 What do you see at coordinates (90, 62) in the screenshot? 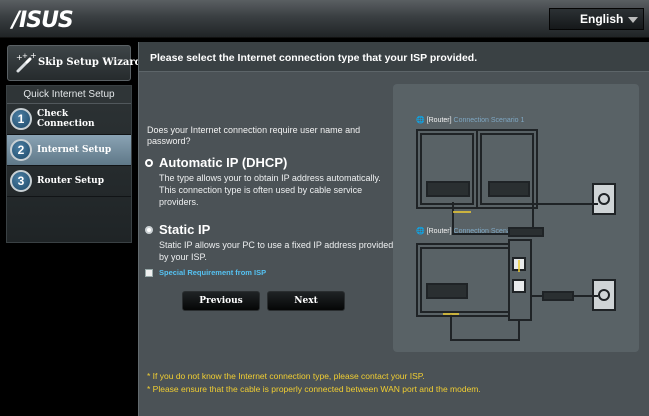
I see `skip-label: Skip Setup Wizard` at bounding box center [90, 62].